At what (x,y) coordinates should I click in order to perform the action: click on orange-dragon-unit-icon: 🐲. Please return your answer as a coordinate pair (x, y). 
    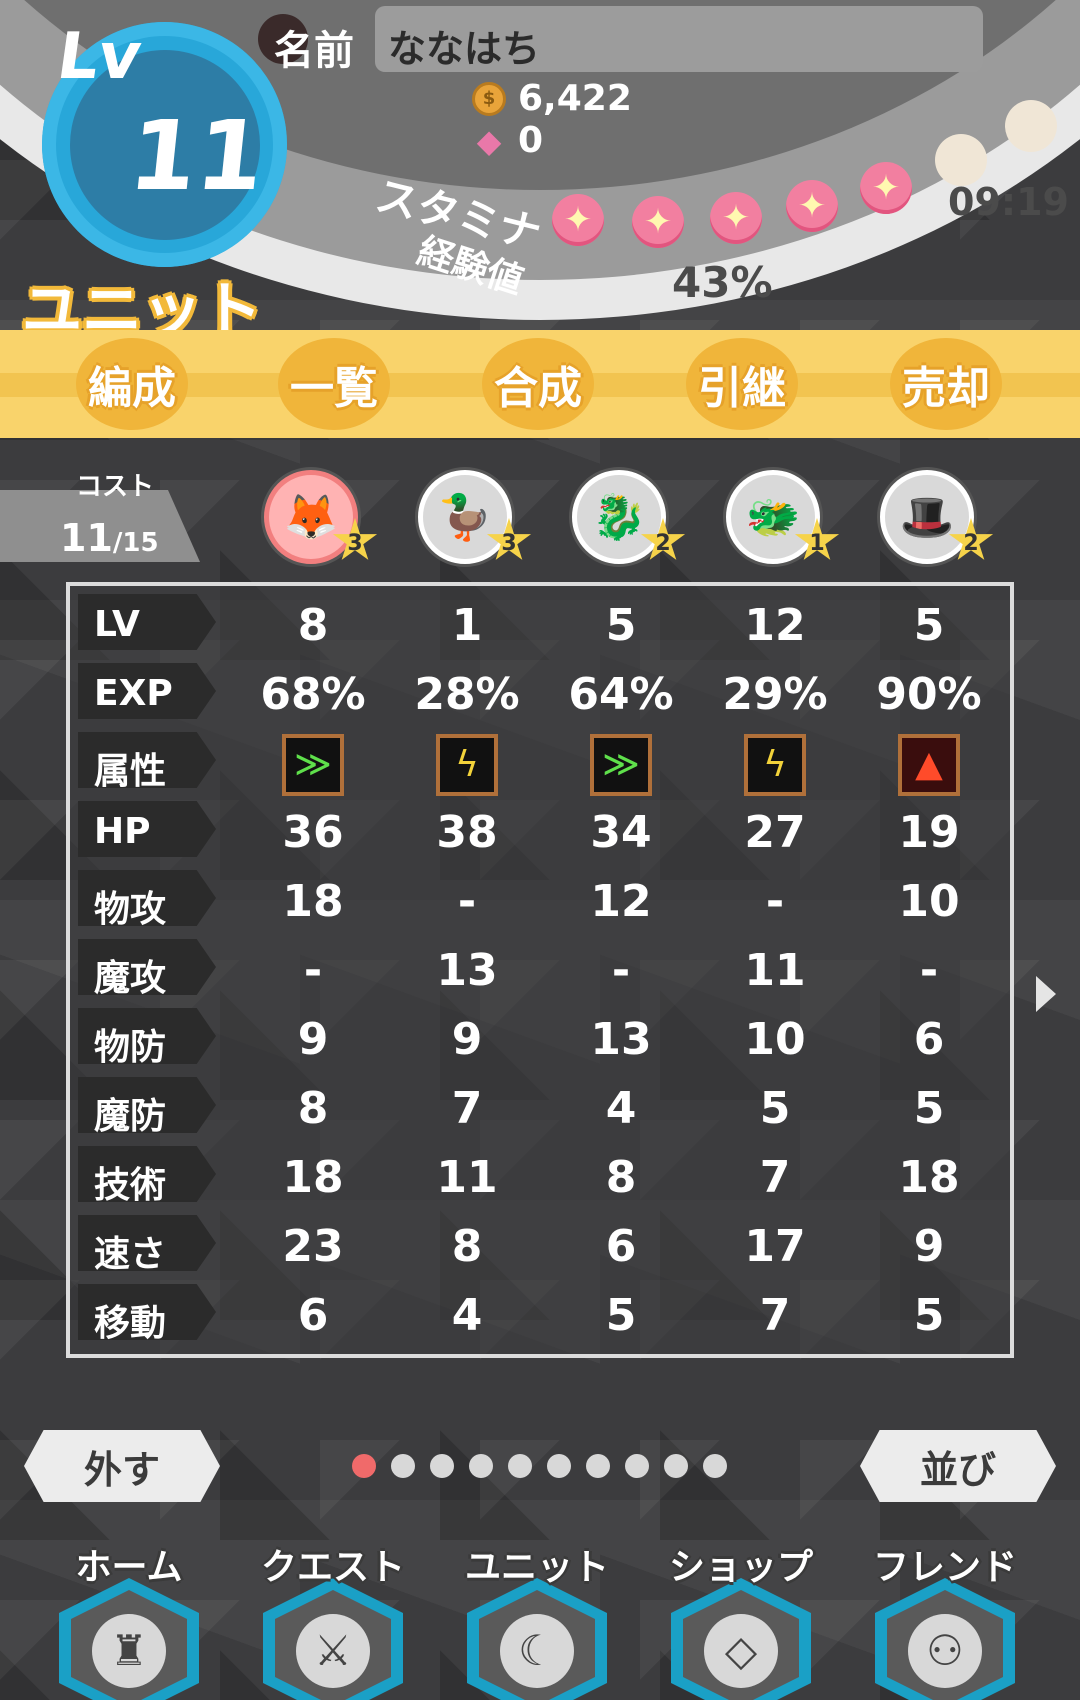
    Looking at the image, I should click on (773, 517).